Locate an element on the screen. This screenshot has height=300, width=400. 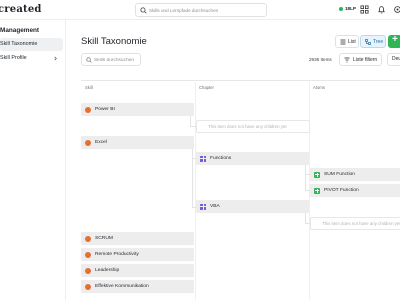
chapter-node-vba: VBA is located at coordinates (252, 206).